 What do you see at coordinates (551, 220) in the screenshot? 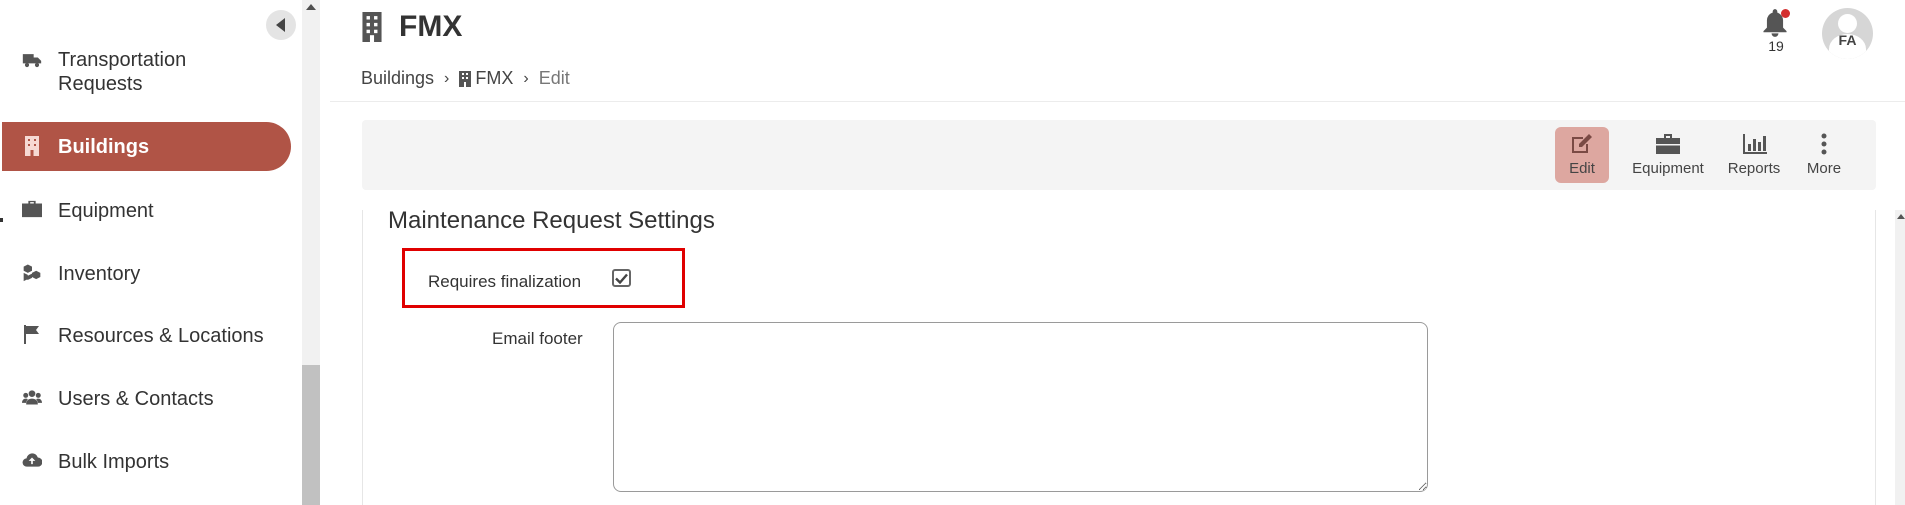
I see `section-title: Maintenance Request Settings` at bounding box center [551, 220].